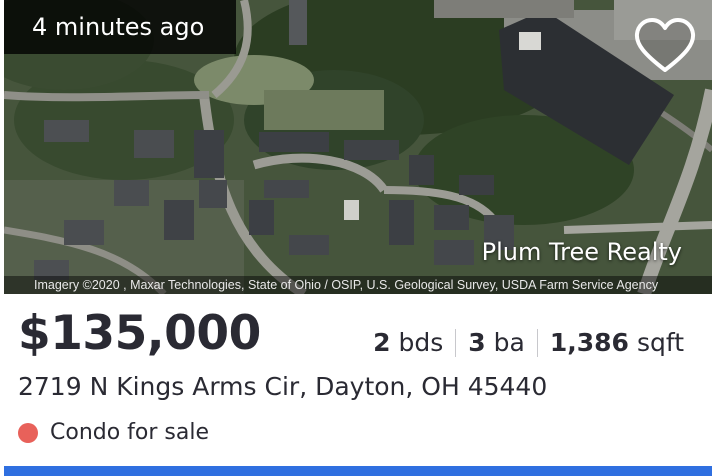 The width and height of the screenshot is (714, 476). I want to click on listing-stats: 2 bds 3 ba 1,386 sqft, so click(528, 342).